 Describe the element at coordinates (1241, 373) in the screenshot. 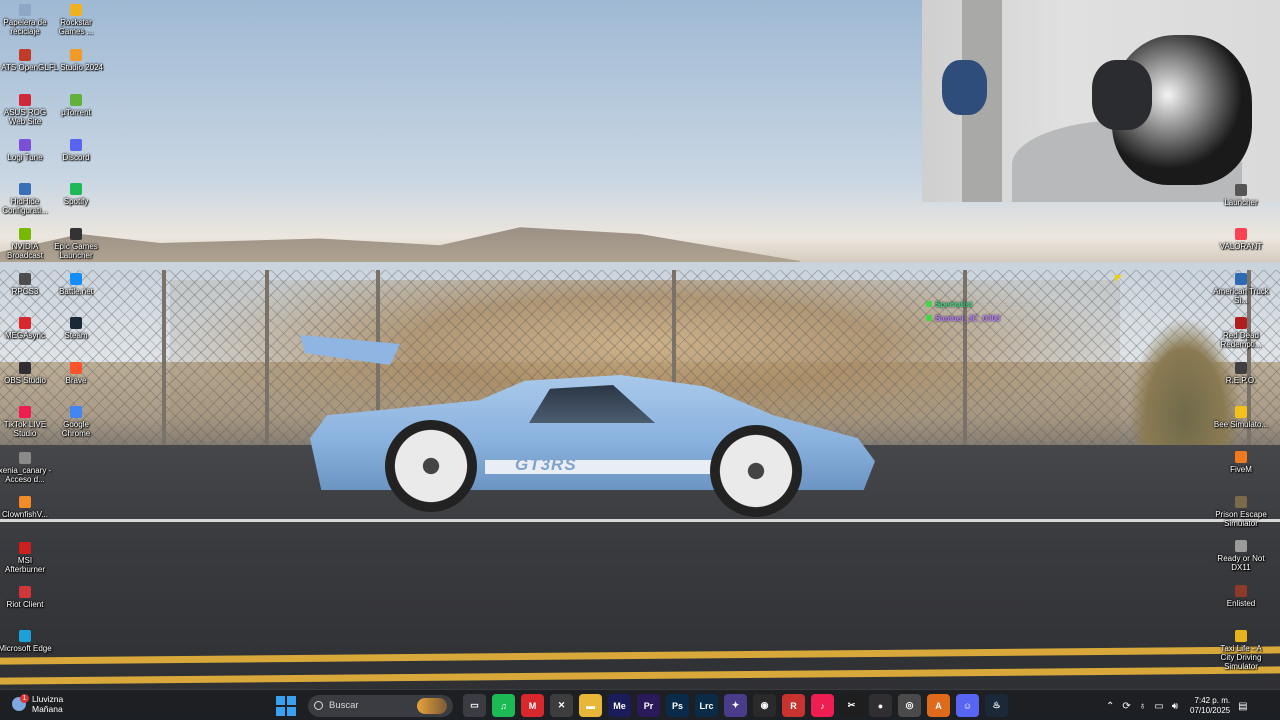

I see `desktop-icon-repo: R.E.P.O.` at that location.